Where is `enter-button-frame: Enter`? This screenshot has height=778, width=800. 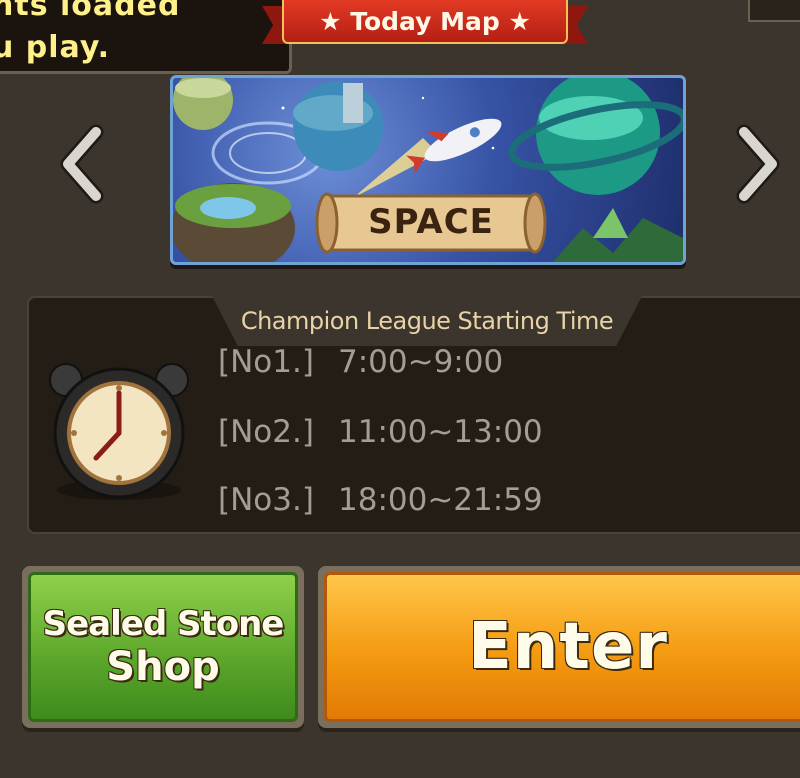
enter-button-frame: Enter is located at coordinates (559, 647).